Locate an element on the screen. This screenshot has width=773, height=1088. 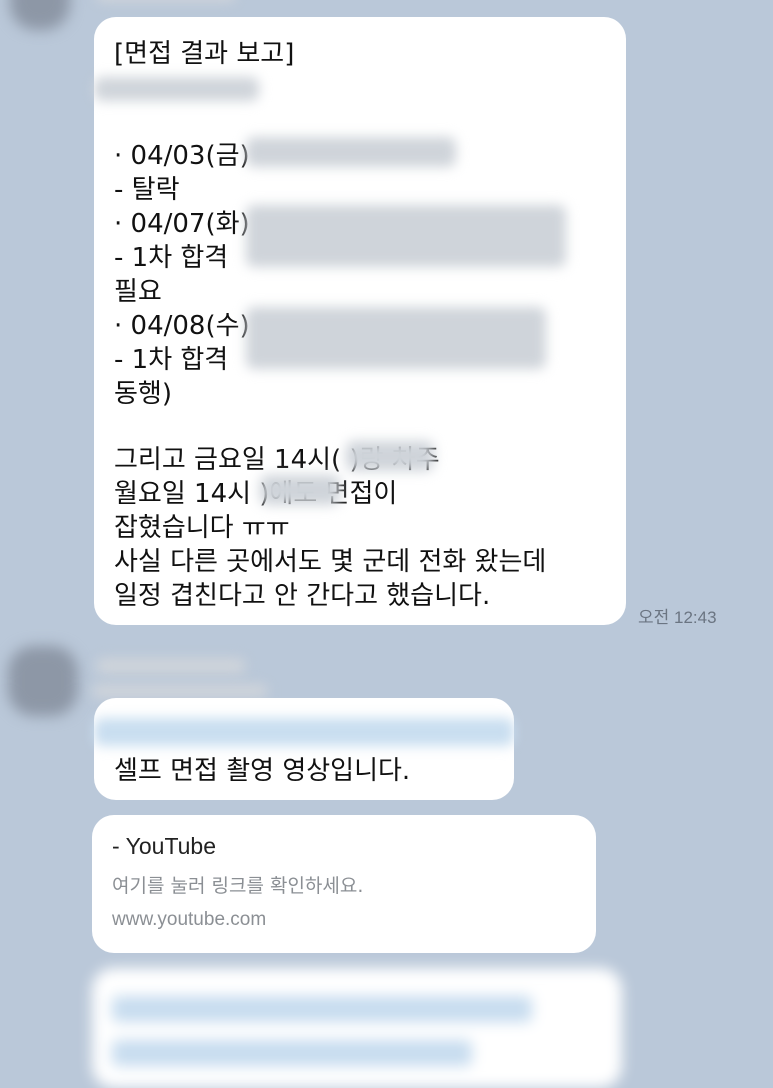
message-line: · 04/03(금) is located at coordinates (182, 156).